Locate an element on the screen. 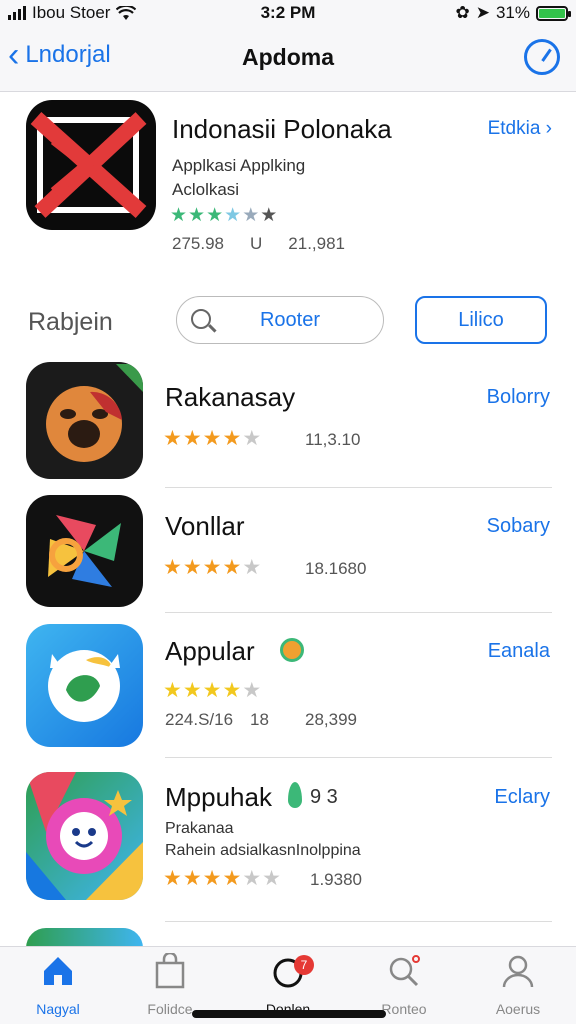 The height and width of the screenshot is (1024, 576). tab-download: 7 Donlen is located at coordinates (288, 985).